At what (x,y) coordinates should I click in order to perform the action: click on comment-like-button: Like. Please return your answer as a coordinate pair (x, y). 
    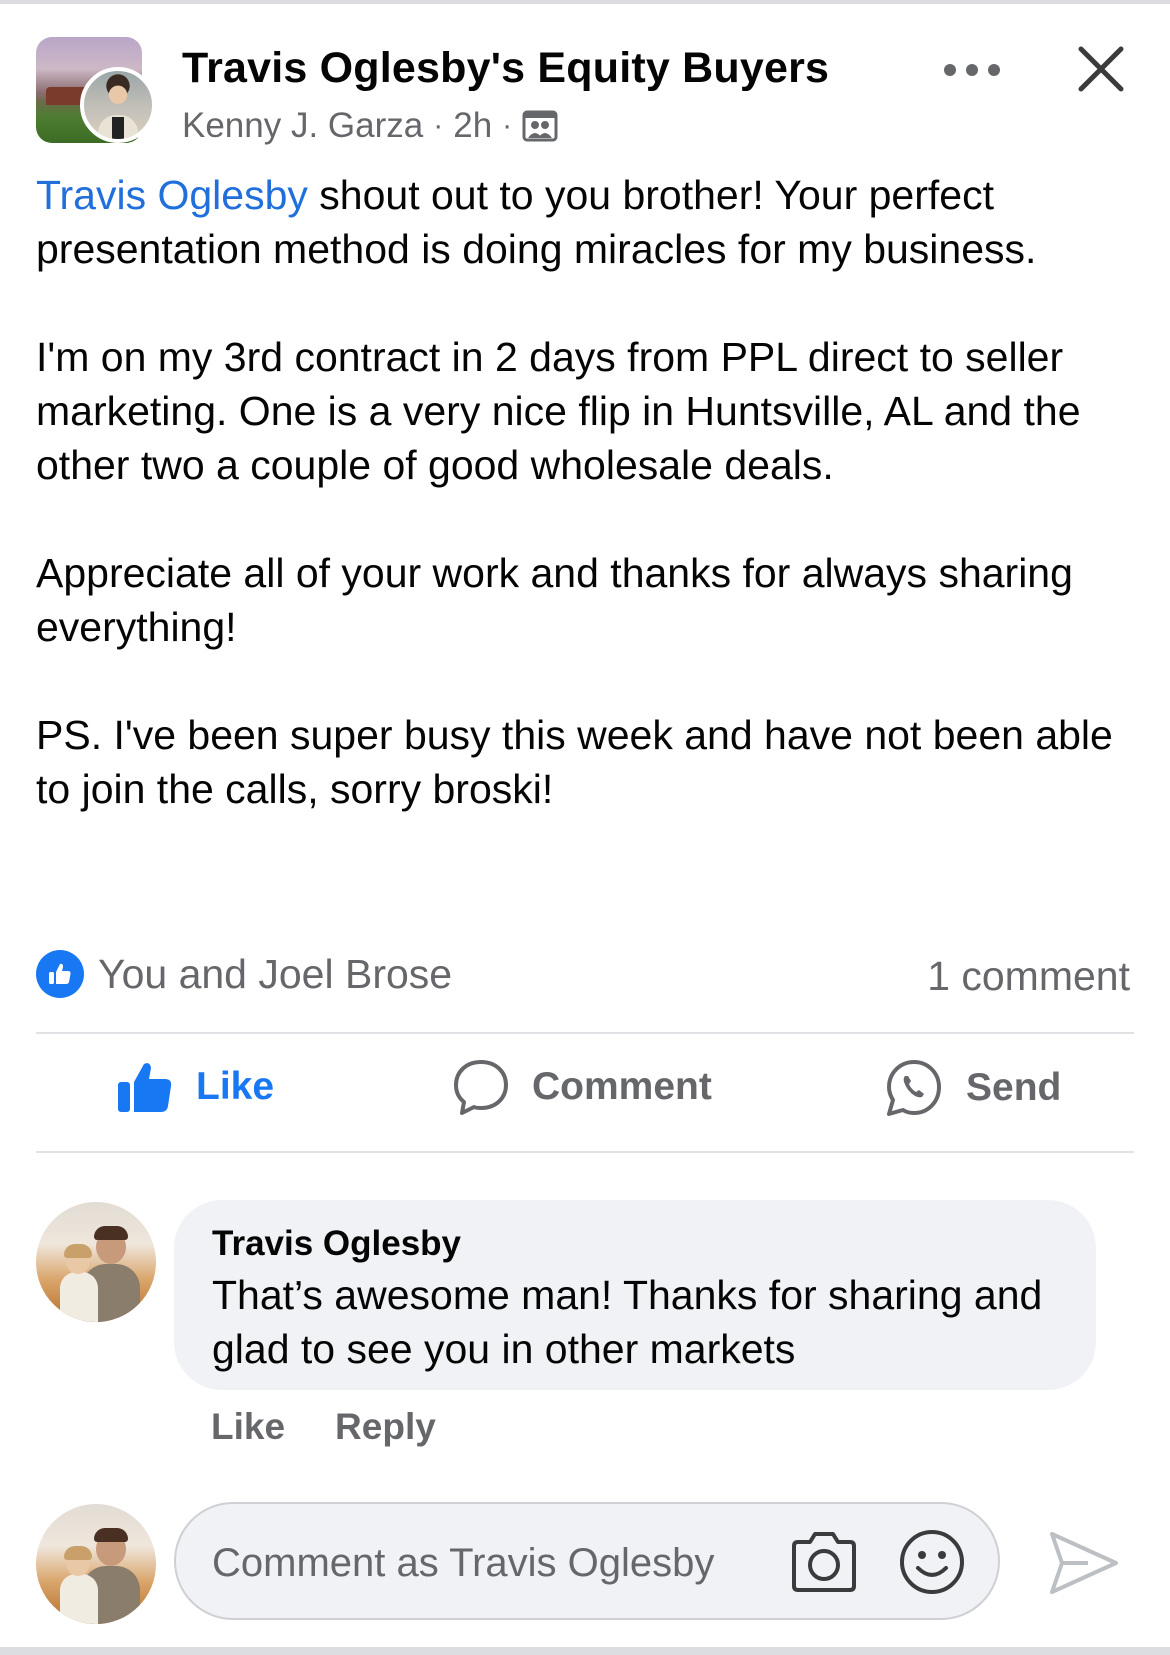
    Looking at the image, I should click on (248, 1427).